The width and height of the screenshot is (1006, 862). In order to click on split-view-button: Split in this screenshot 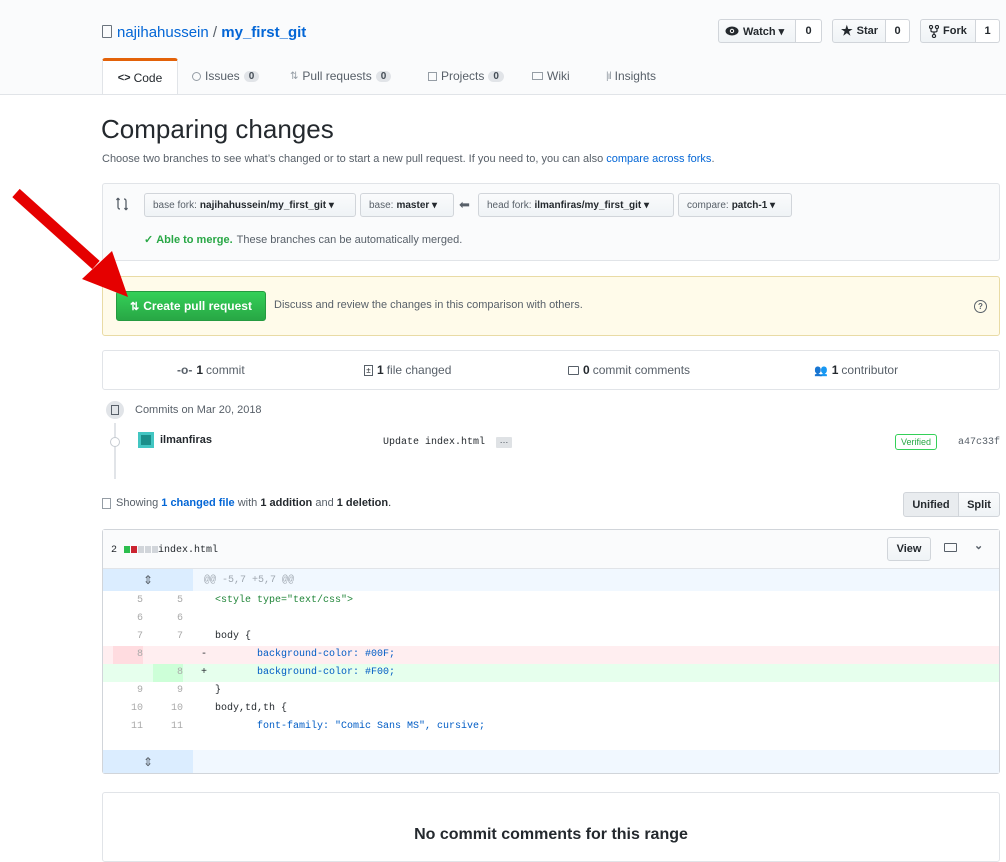, I will do `click(979, 504)`.